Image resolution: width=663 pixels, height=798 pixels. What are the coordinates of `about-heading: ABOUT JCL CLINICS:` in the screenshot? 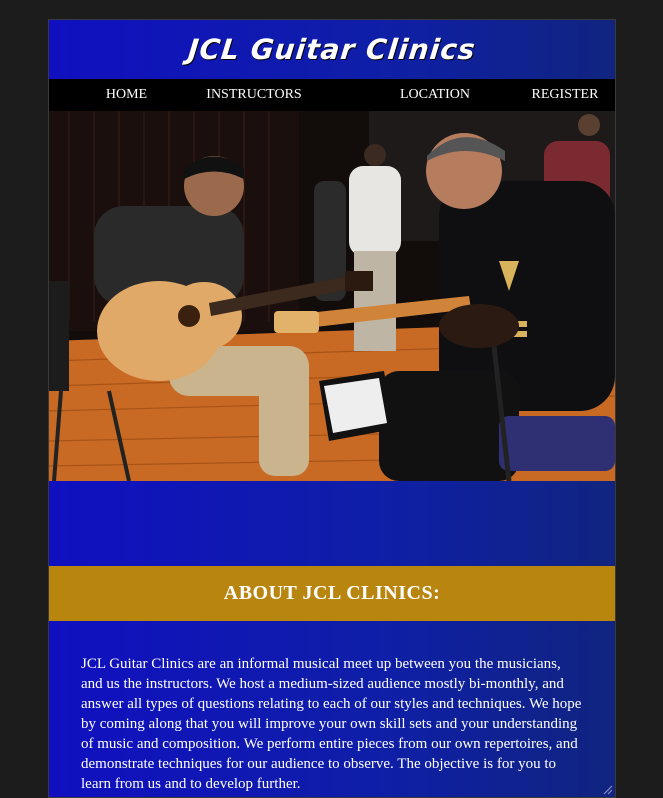 It's located at (332, 593).